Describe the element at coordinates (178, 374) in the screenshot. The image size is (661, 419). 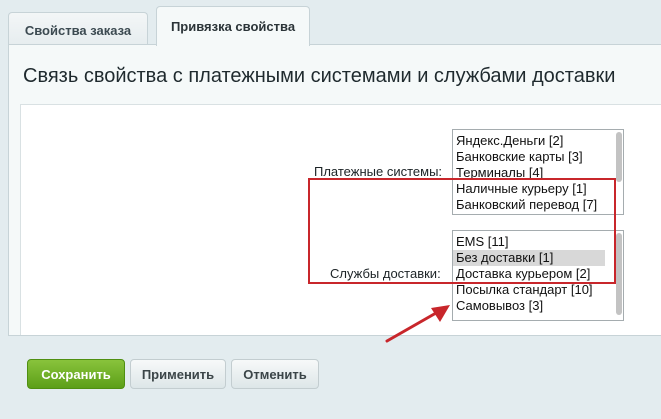
I see `apply-button: Применить` at that location.